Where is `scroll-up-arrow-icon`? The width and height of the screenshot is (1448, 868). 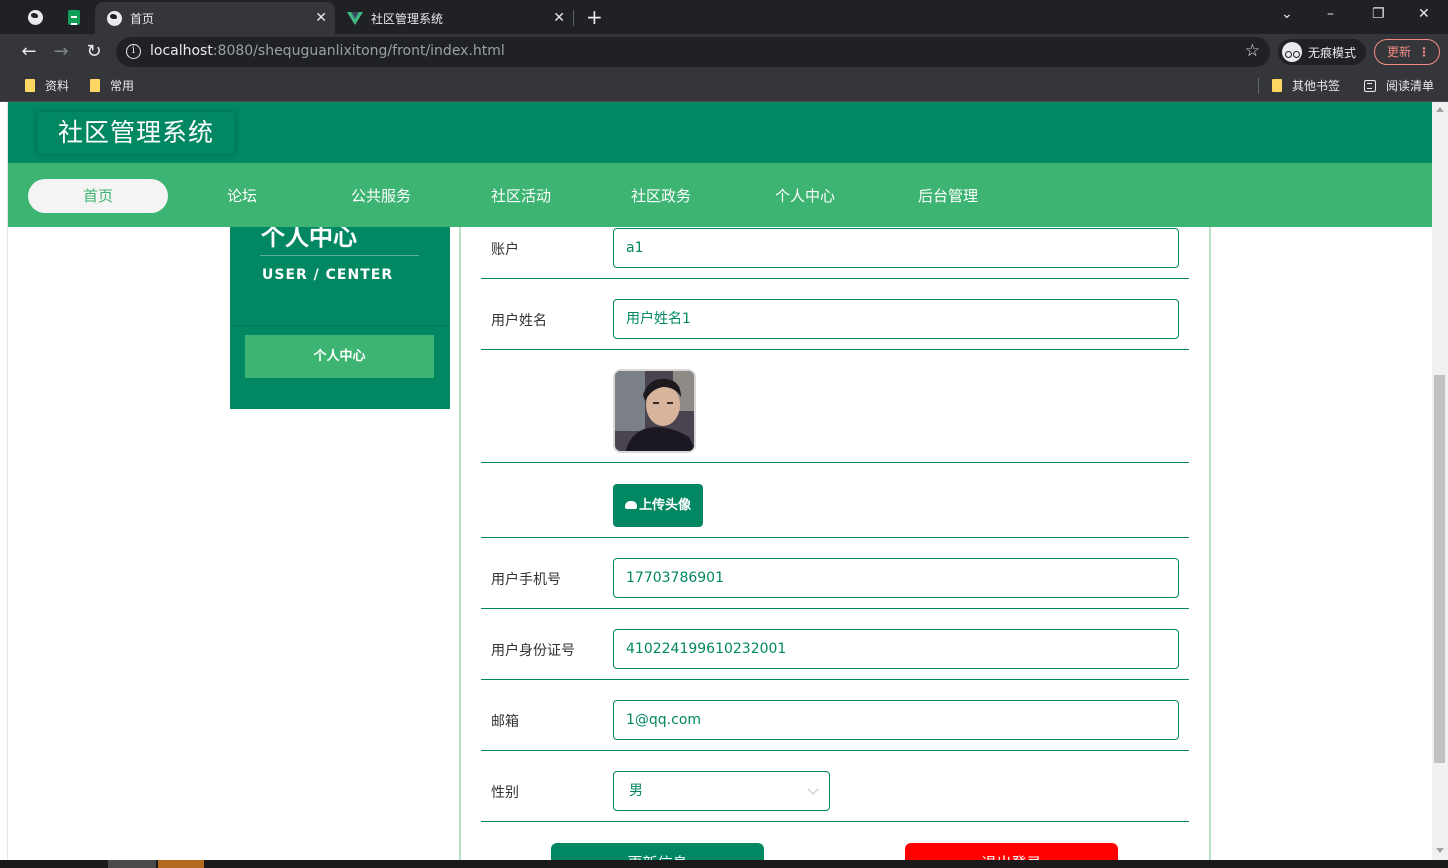
scroll-up-arrow-icon is located at coordinates (1440, 109).